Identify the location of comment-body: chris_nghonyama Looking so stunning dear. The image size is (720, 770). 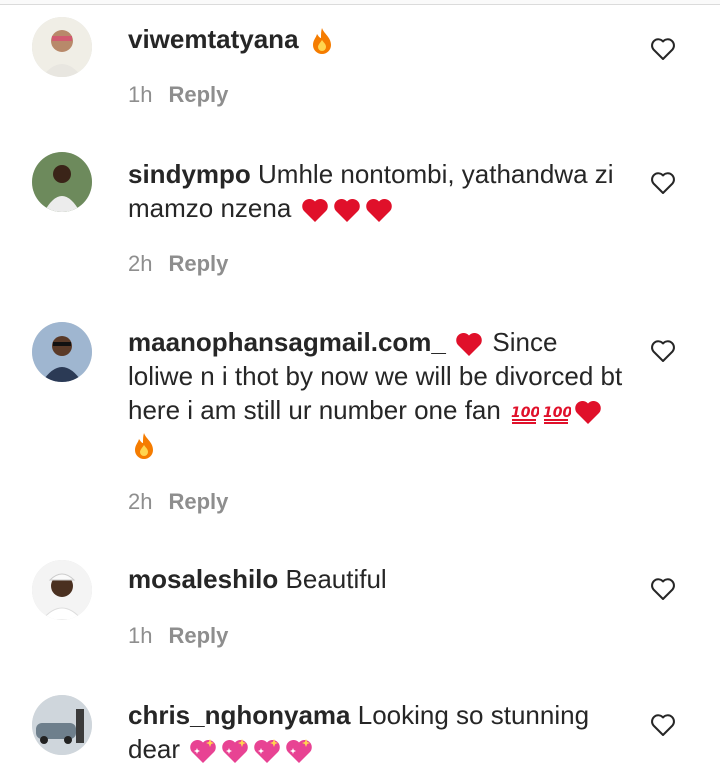
(378, 732).